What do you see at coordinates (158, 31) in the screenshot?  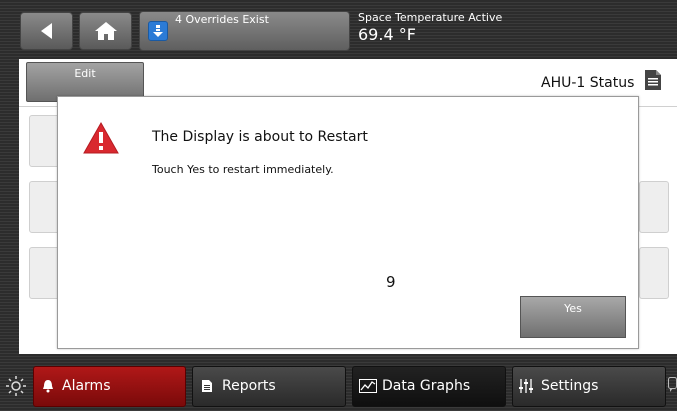 I see `override-download-icon` at bounding box center [158, 31].